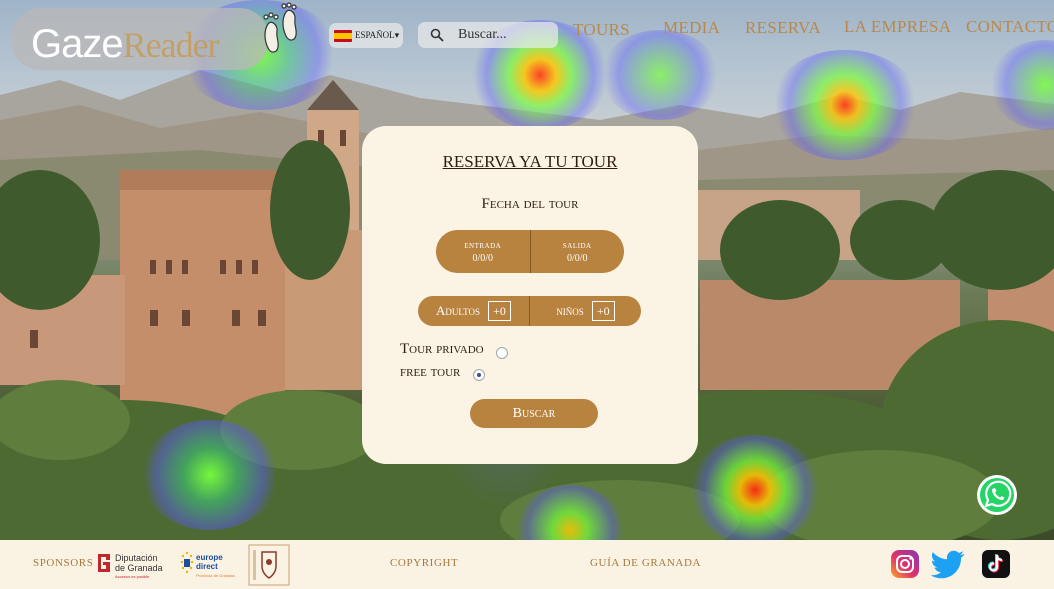 The image size is (1054, 589). I want to click on free-tour-label: free tour, so click(430, 372).